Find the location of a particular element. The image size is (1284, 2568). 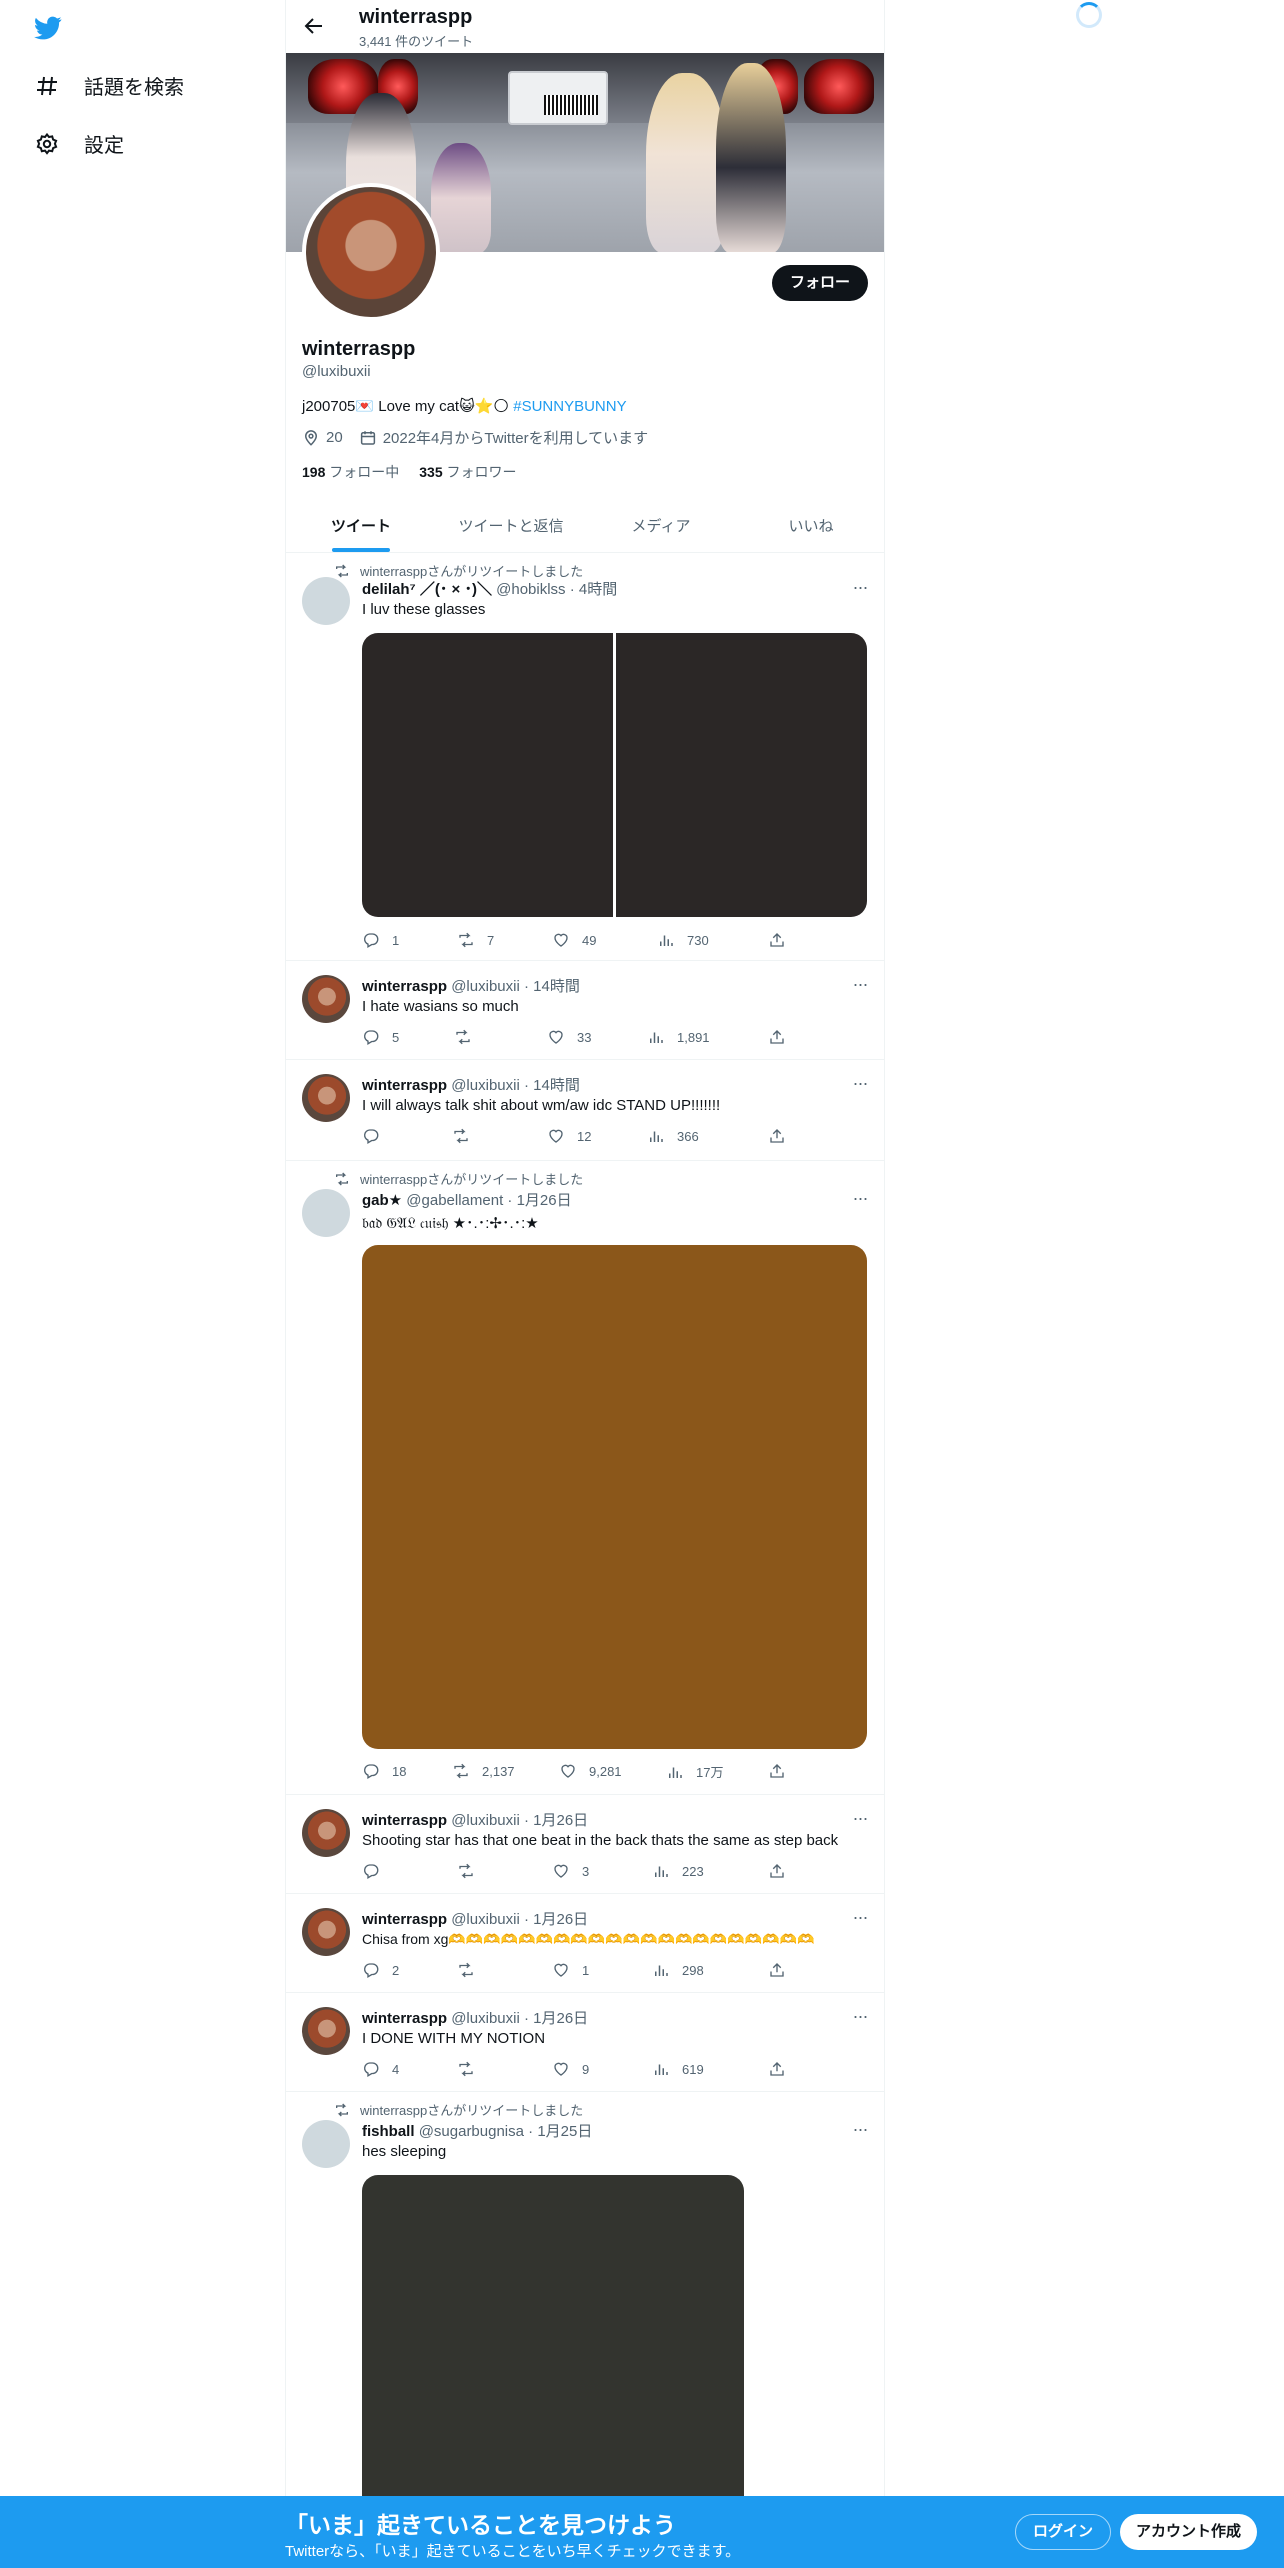

tab-tweets-and-replies: ツイートと返信 is located at coordinates (511, 526).